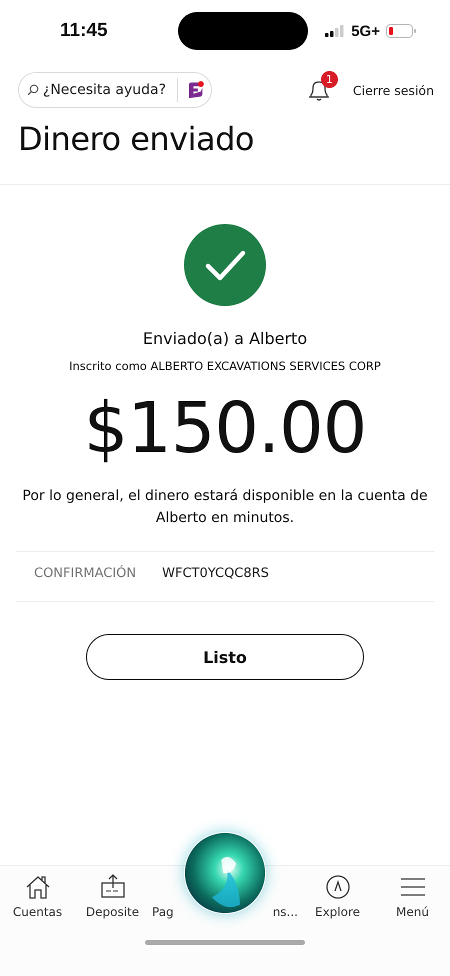 This screenshot has height=976, width=450. Describe the element at coordinates (85, 573) in the screenshot. I see `confirmation-label: CONFIRMACIÓN` at that location.